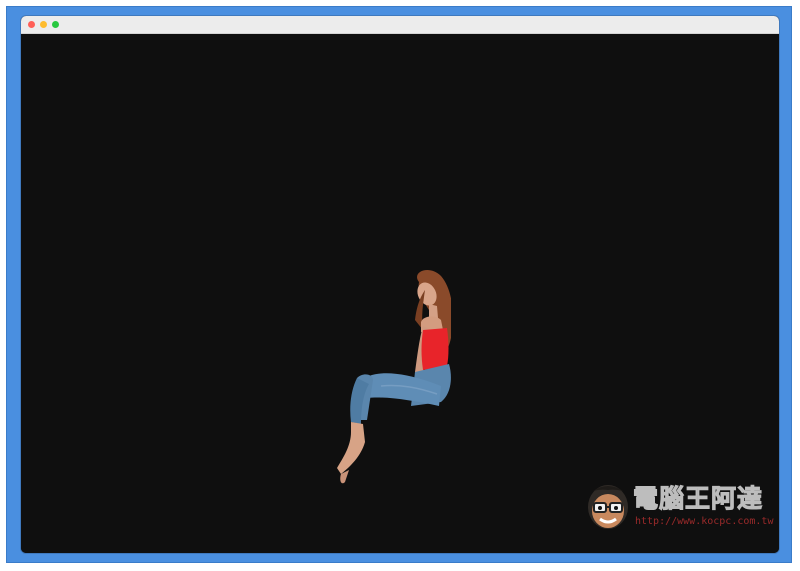 Image resolution: width=800 pixels, height=571 pixels. I want to click on maximize-window-button, so click(55, 24).